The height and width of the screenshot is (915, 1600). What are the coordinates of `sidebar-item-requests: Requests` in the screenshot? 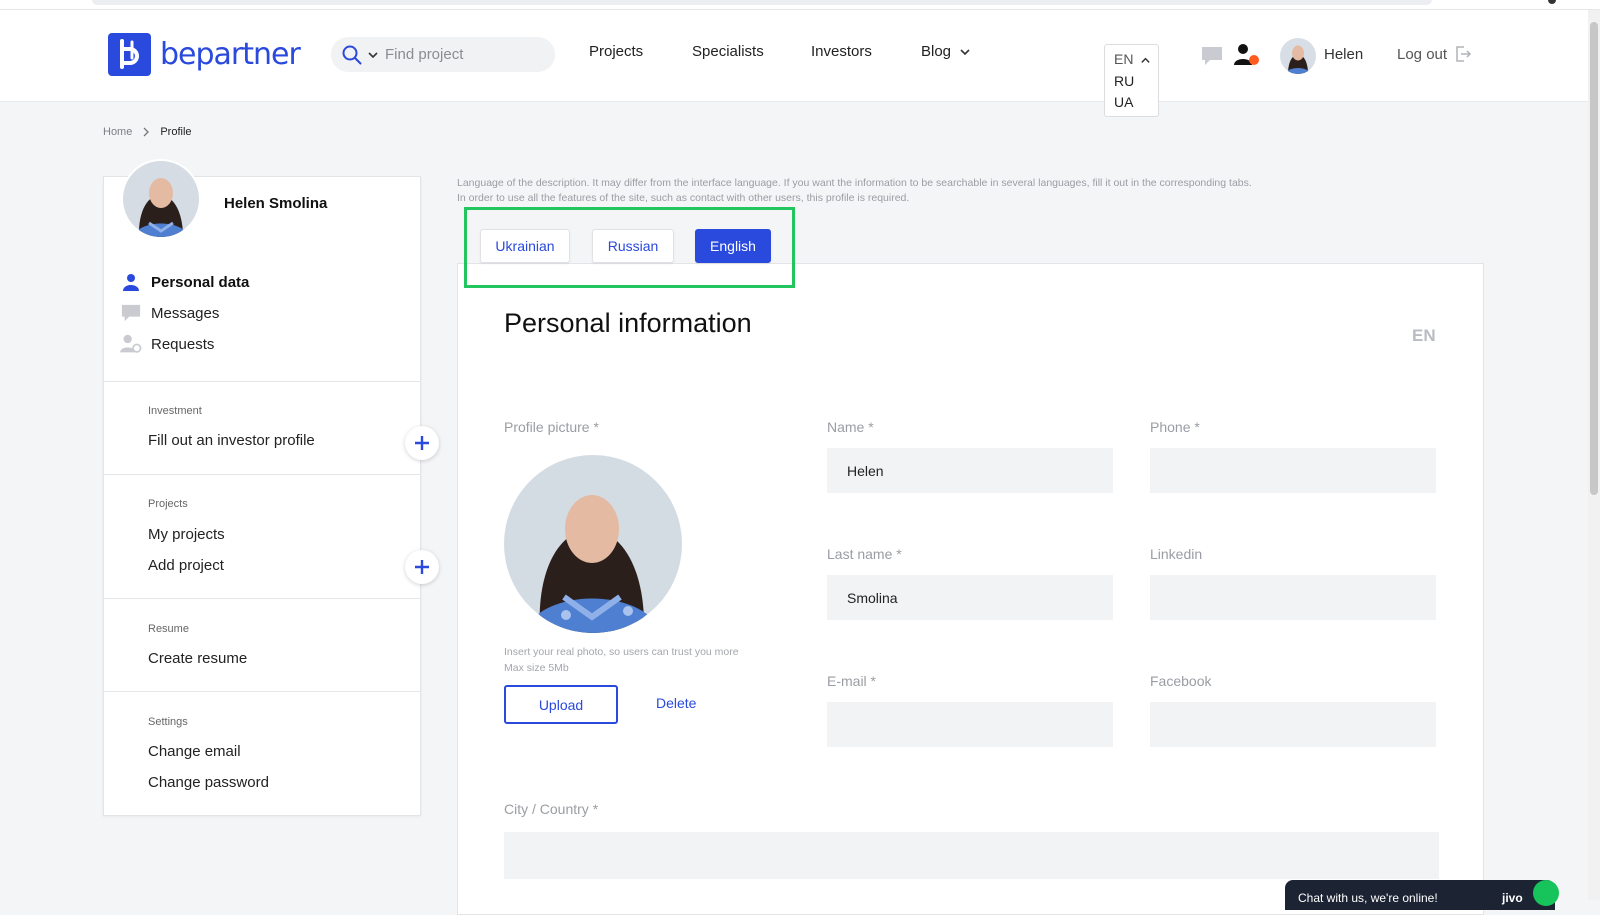 It's located at (166, 344).